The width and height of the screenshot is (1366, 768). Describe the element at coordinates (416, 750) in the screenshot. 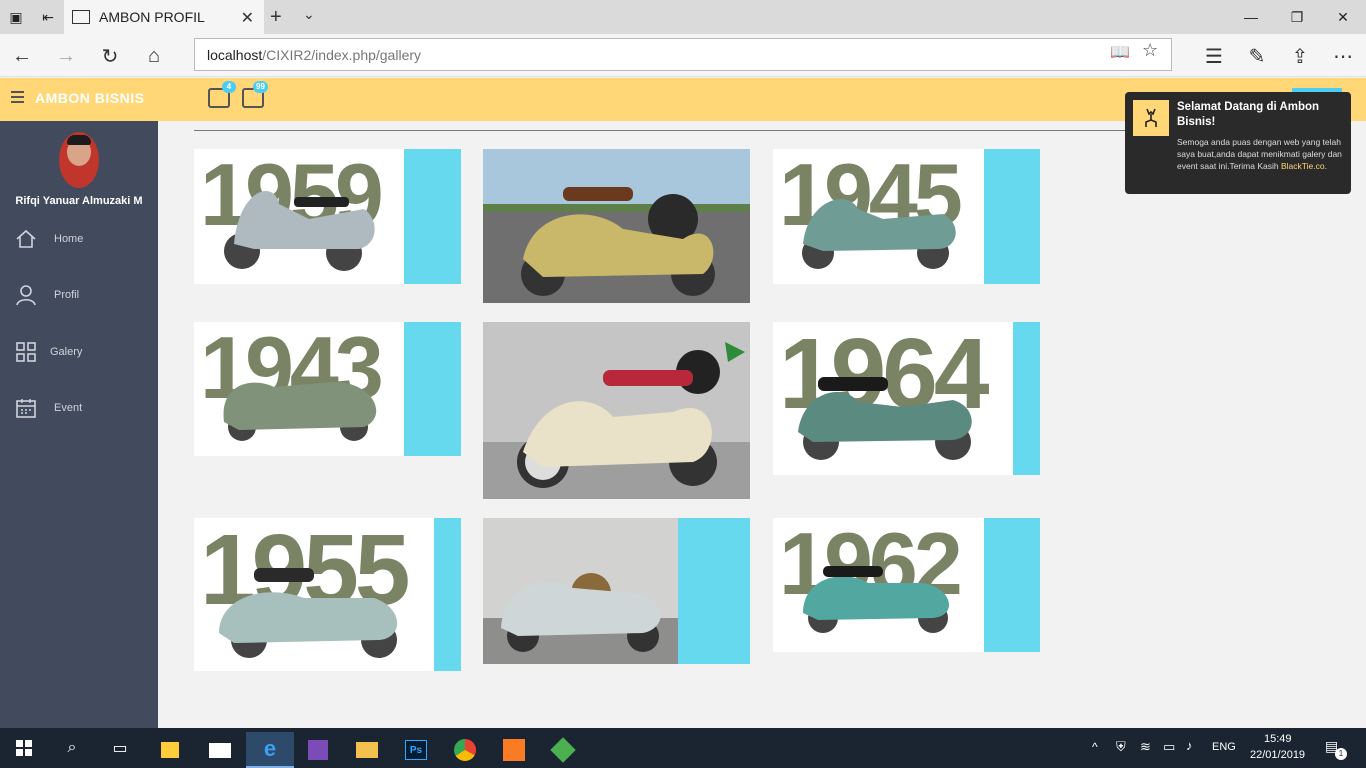

I see `photoshop-icon: Ps` at that location.